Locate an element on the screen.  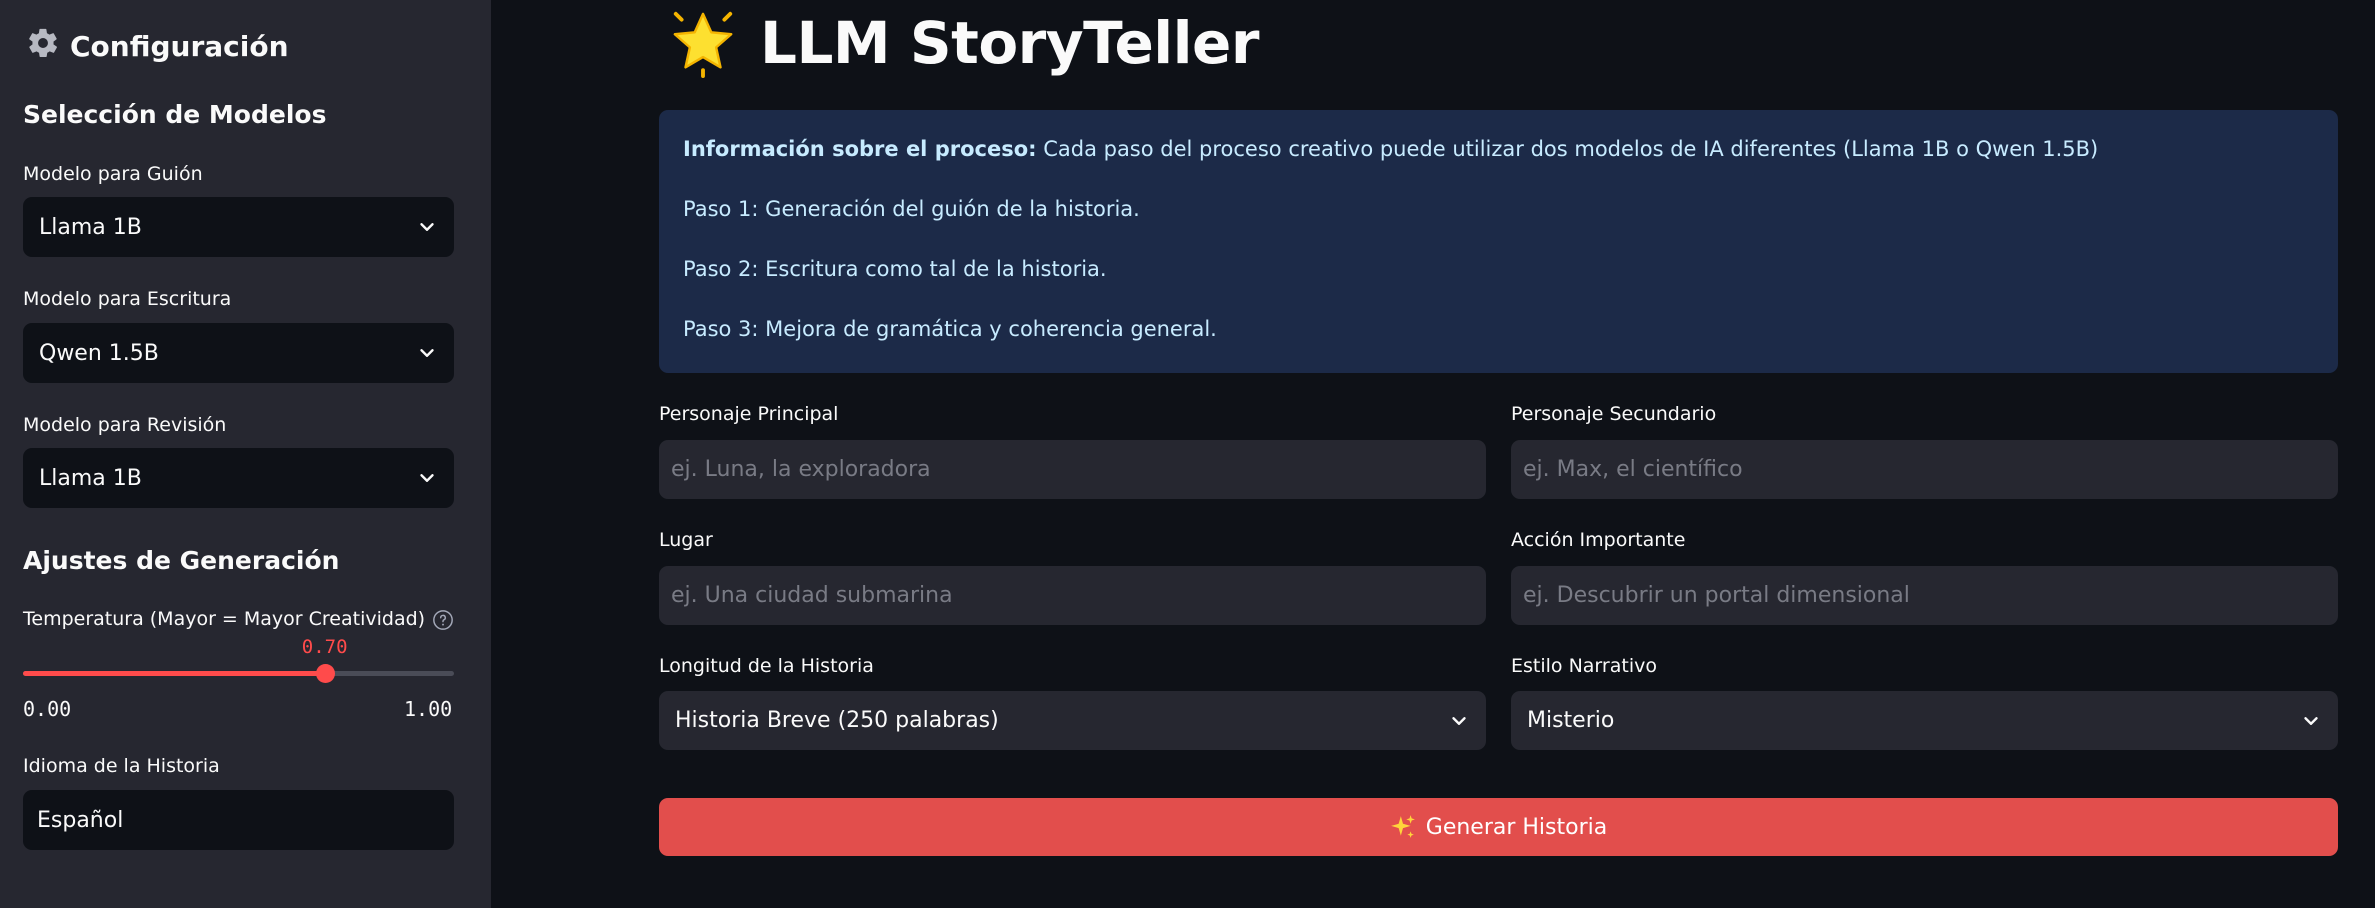
length-select: Historia Breve (250 palabras) is located at coordinates (1072, 720).